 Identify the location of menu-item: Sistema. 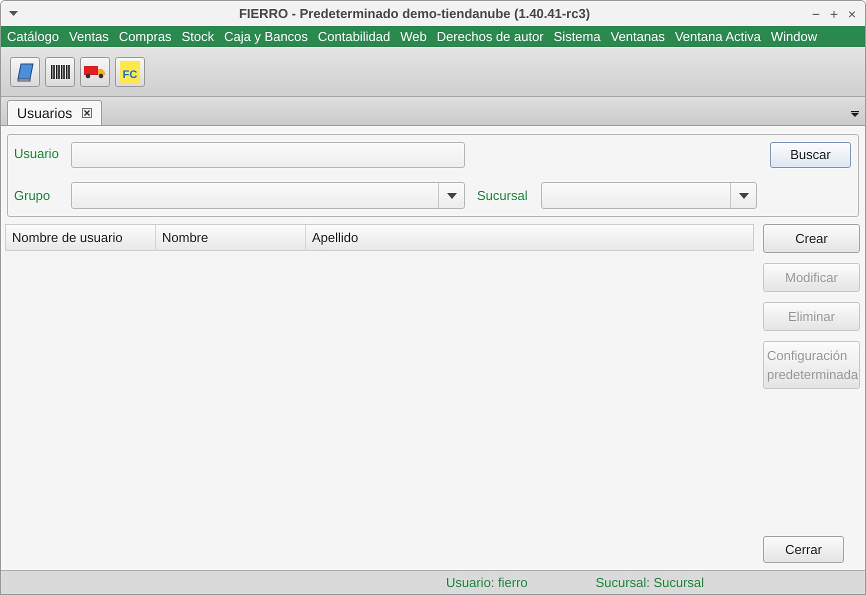
(577, 36).